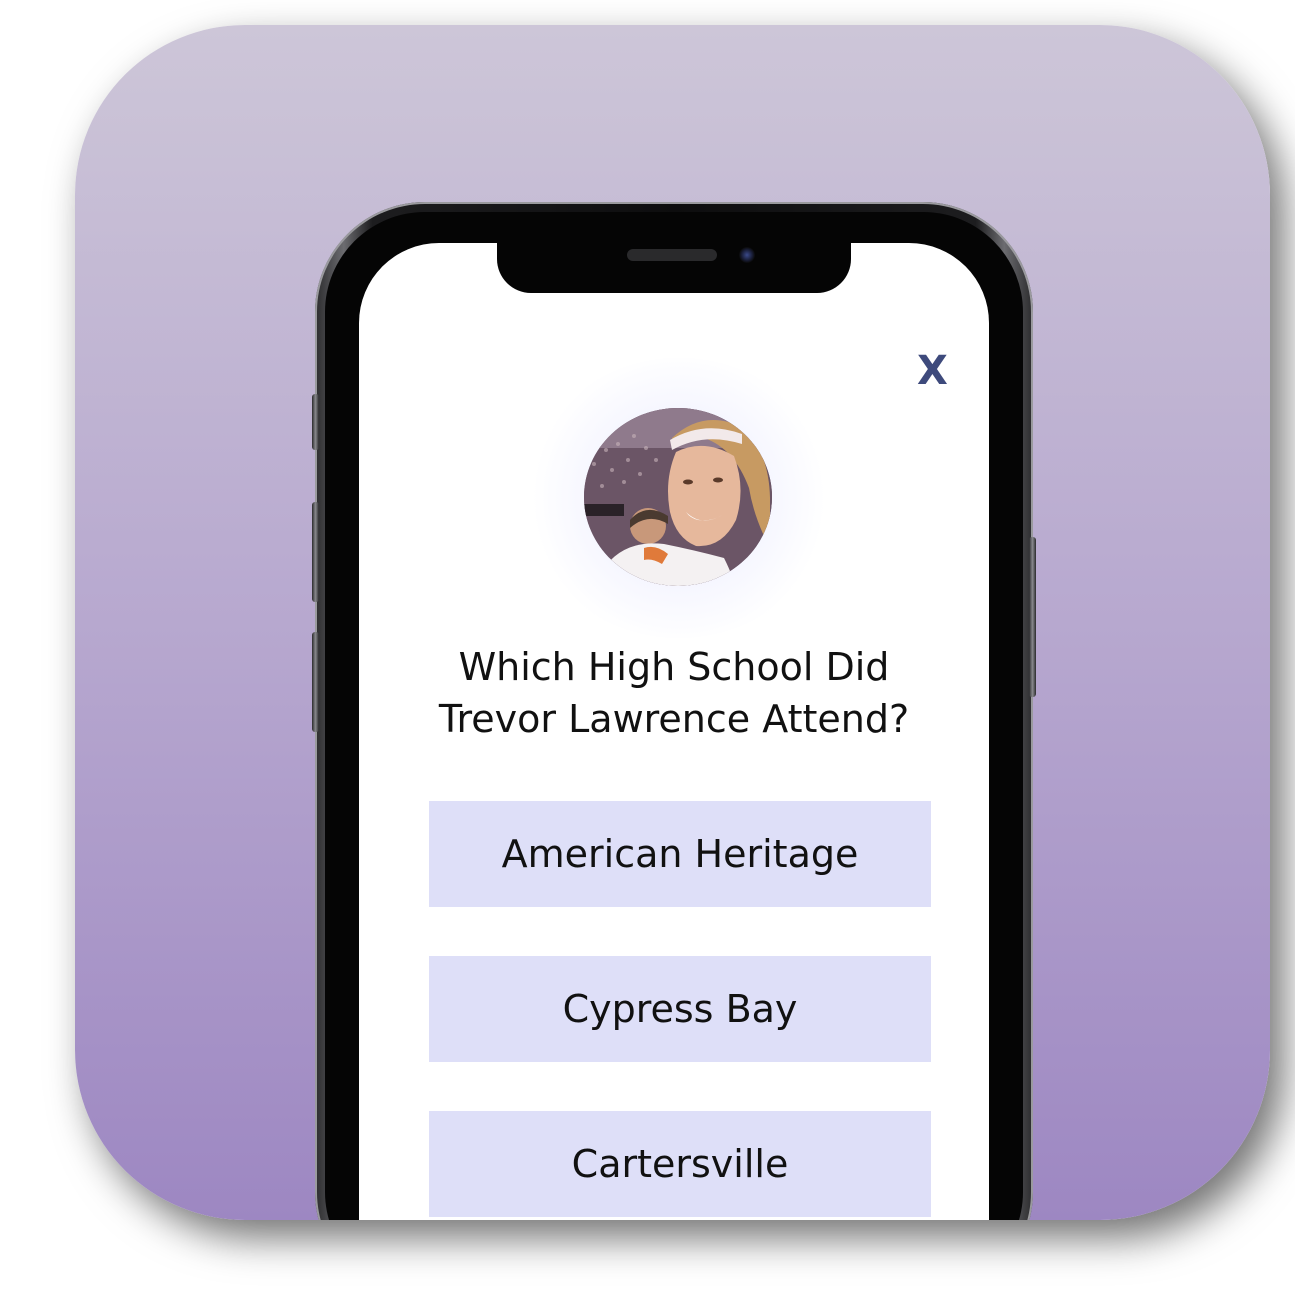 This screenshot has width=1295, height=1295. I want to click on close-icon: X, so click(932, 371).